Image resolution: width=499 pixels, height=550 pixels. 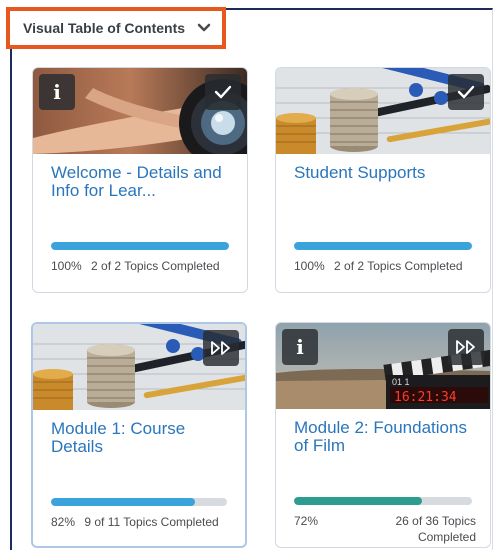 What do you see at coordinates (104, 28) in the screenshot?
I see `visual-toc-title: Visual Table of Contents` at bounding box center [104, 28].